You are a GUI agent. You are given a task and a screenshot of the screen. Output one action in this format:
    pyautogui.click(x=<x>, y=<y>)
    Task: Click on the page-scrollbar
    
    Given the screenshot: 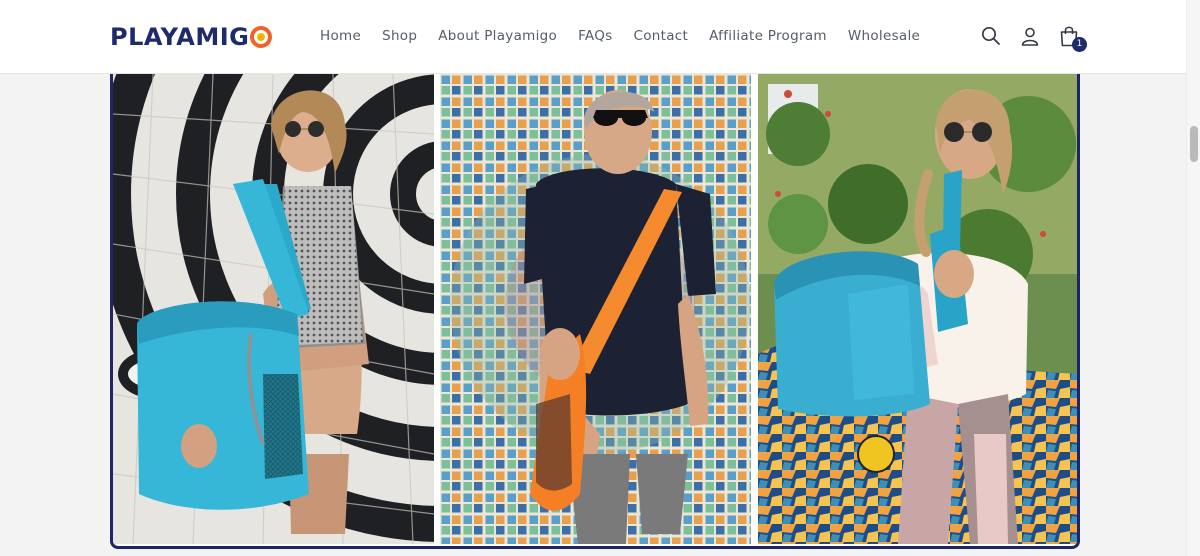 What is the action you would take?
    pyautogui.click(x=1193, y=278)
    